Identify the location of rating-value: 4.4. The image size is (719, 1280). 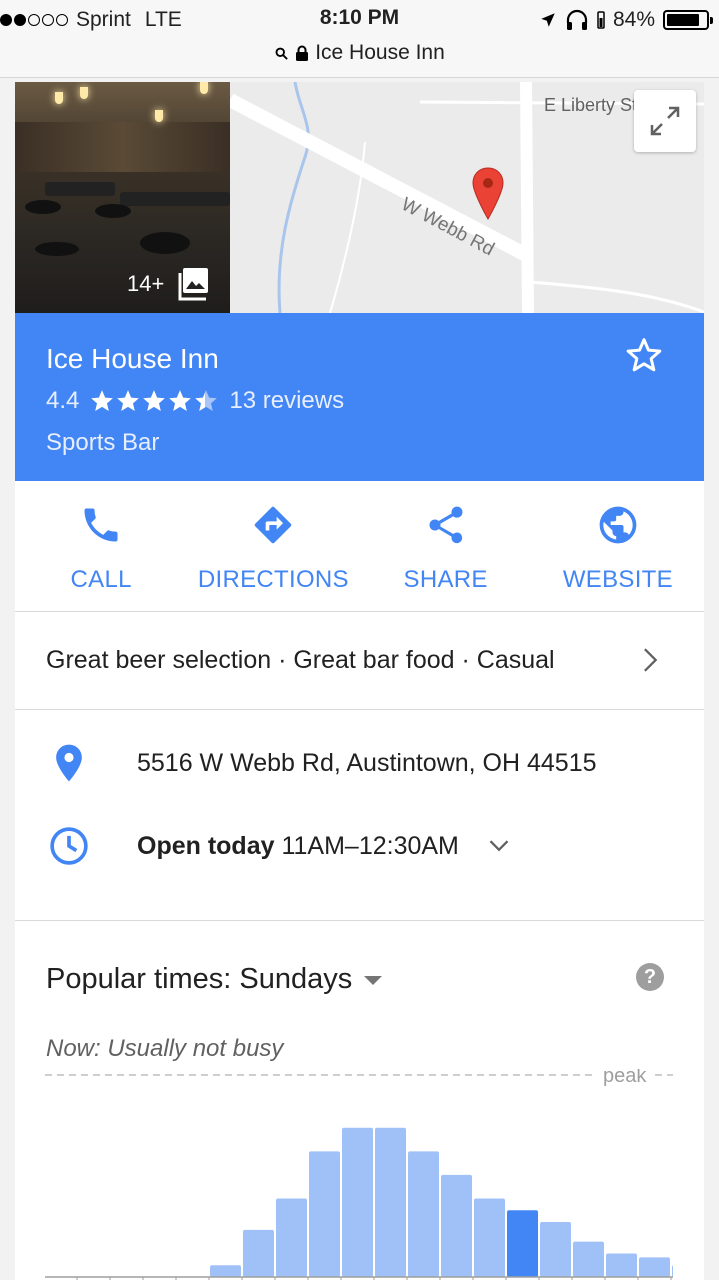
(63, 400).